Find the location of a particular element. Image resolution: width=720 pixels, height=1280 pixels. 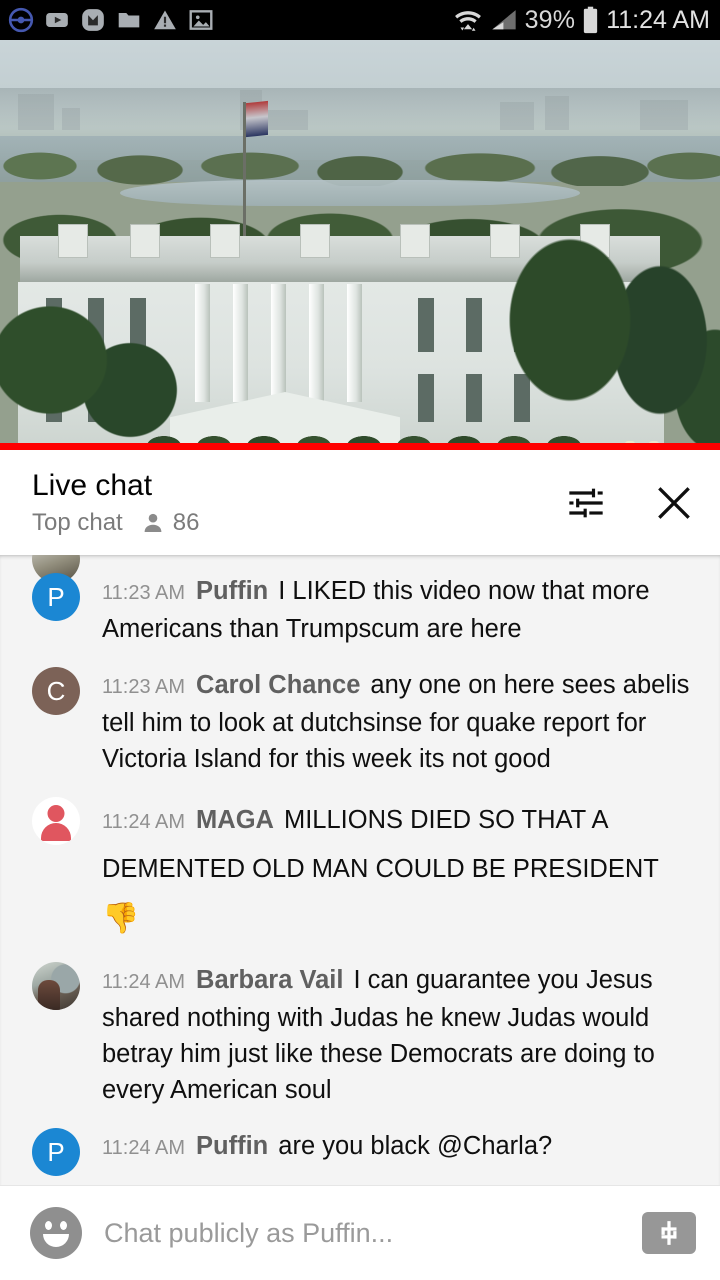

left-foreground-trees is located at coordinates (100, 350).